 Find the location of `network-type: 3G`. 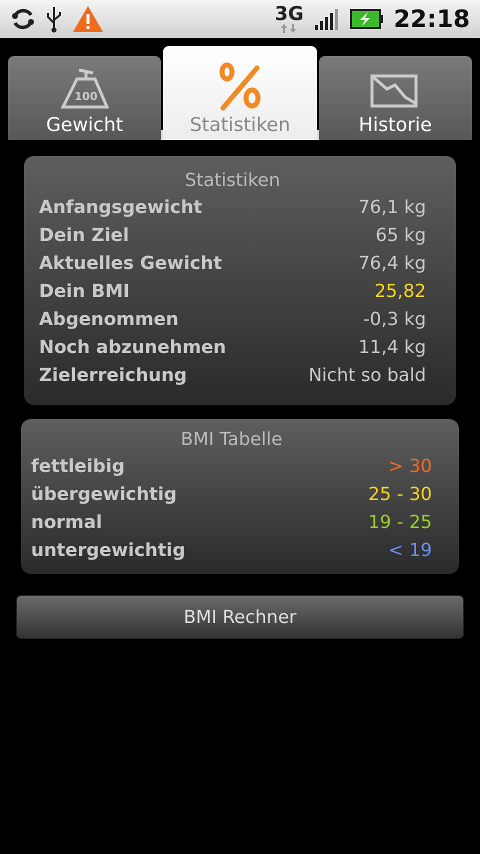

network-type: 3G is located at coordinates (289, 14).